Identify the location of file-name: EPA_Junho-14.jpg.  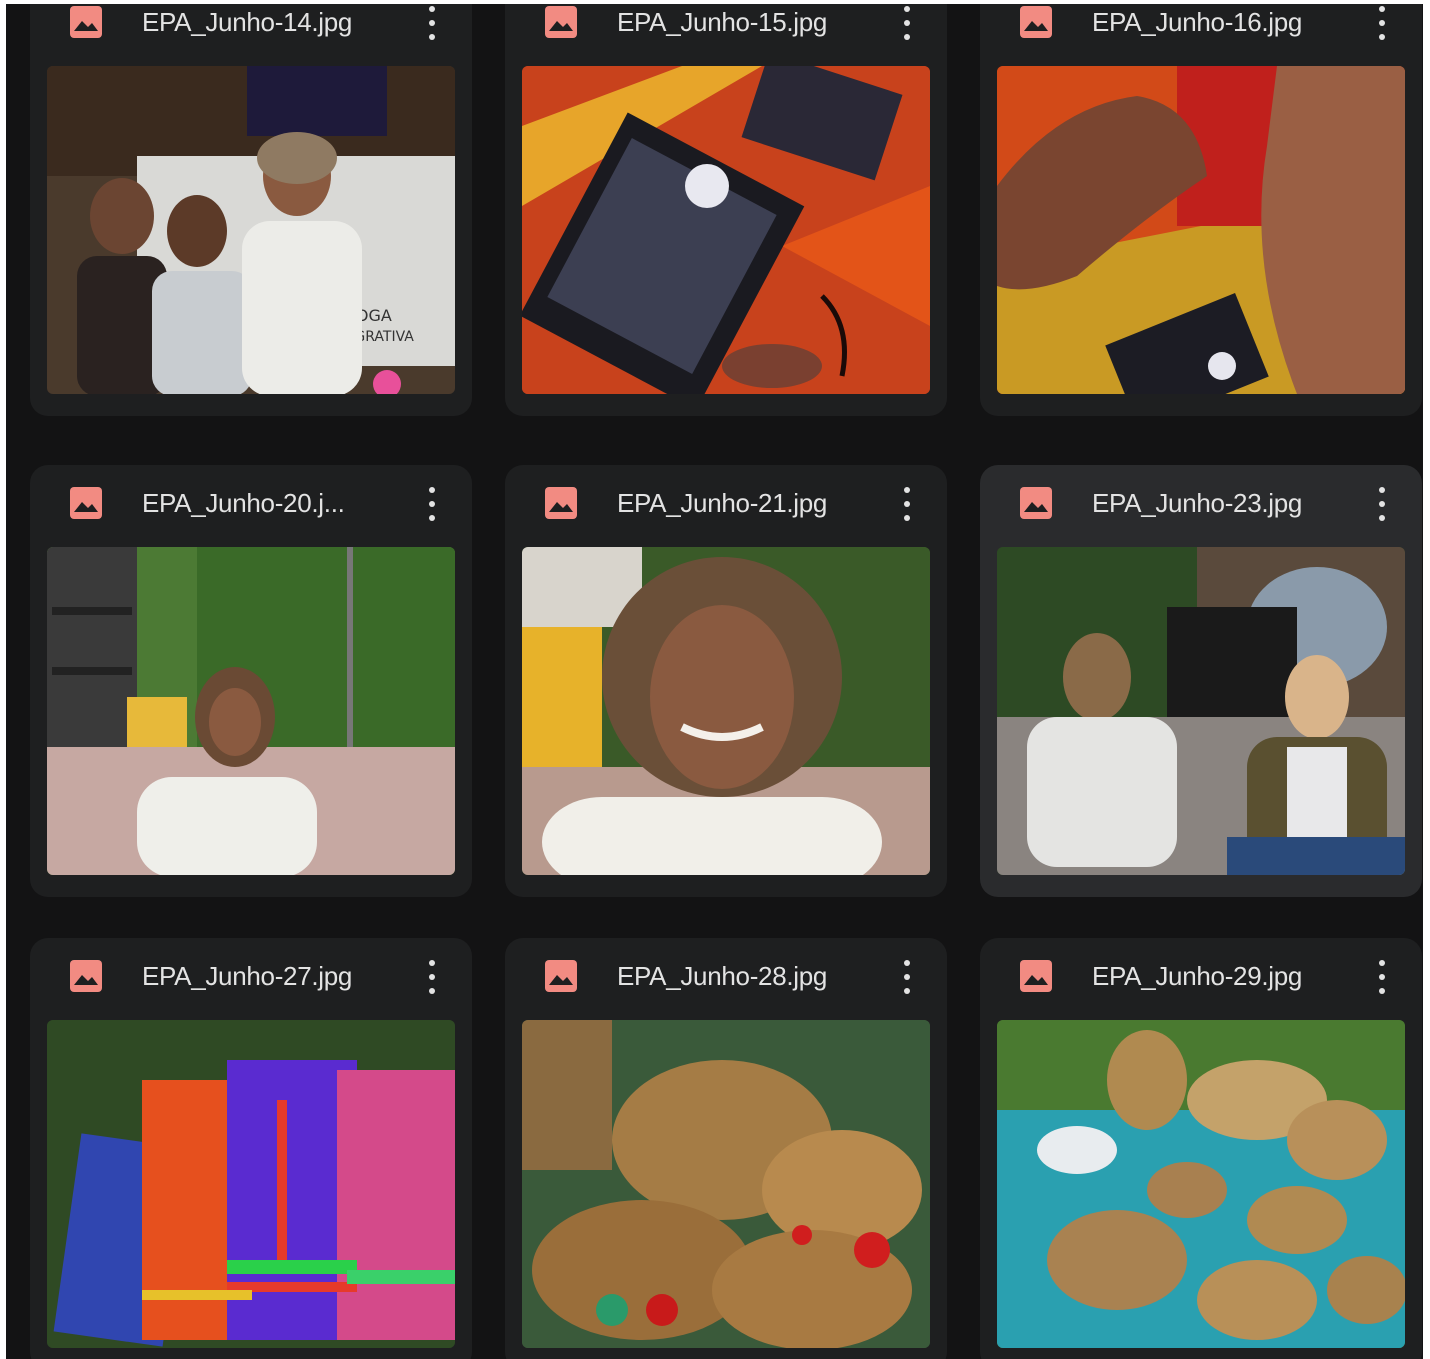
(267, 22).